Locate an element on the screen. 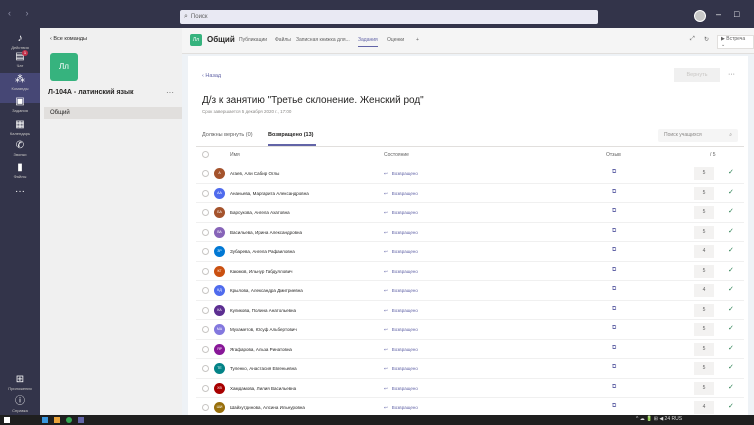 The image size is (754, 425). header-name: Имя is located at coordinates (235, 155).